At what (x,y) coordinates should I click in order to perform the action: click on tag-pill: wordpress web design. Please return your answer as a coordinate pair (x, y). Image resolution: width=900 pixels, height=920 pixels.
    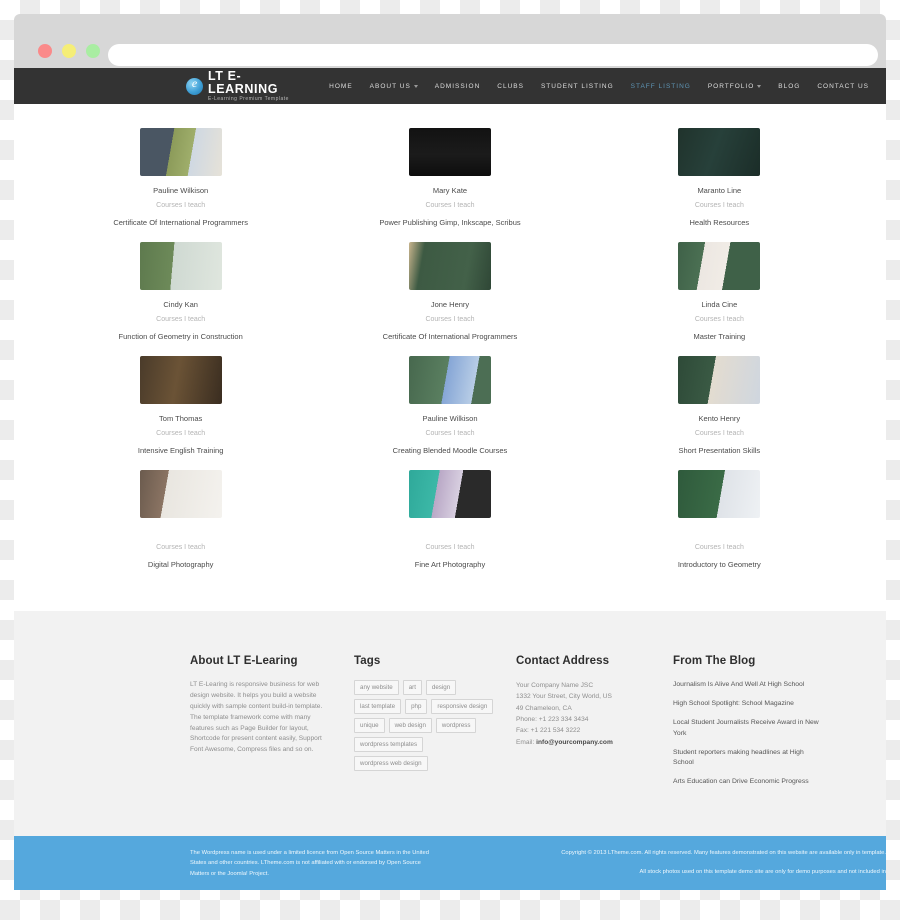
    Looking at the image, I should click on (391, 763).